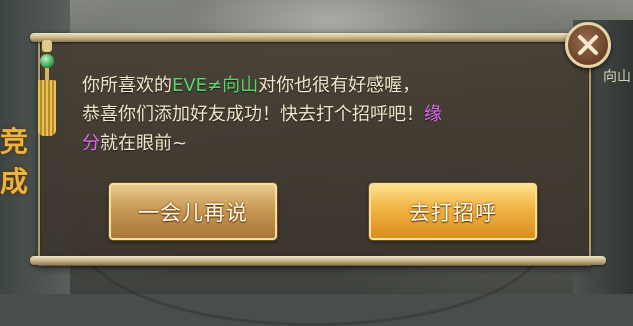  What do you see at coordinates (193, 211) in the screenshot?
I see `later-button: 一会儿再说` at bounding box center [193, 211].